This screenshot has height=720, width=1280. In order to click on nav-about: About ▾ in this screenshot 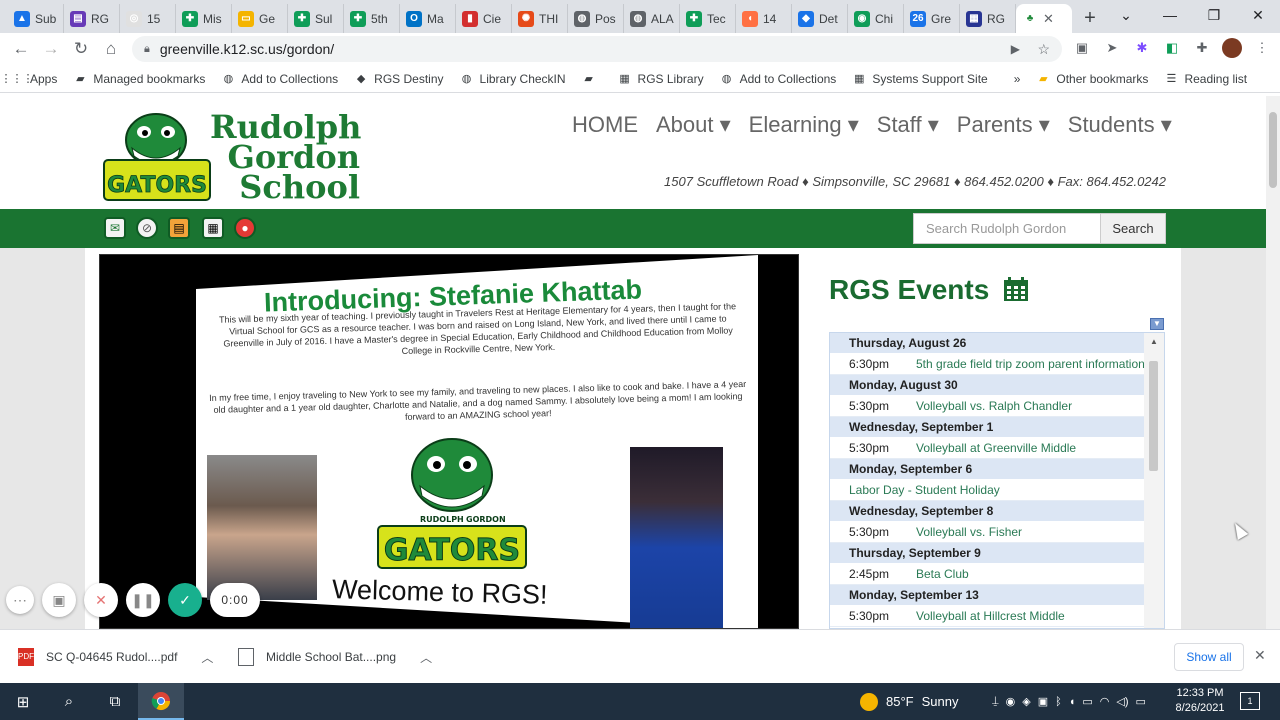, I will do `click(693, 125)`.